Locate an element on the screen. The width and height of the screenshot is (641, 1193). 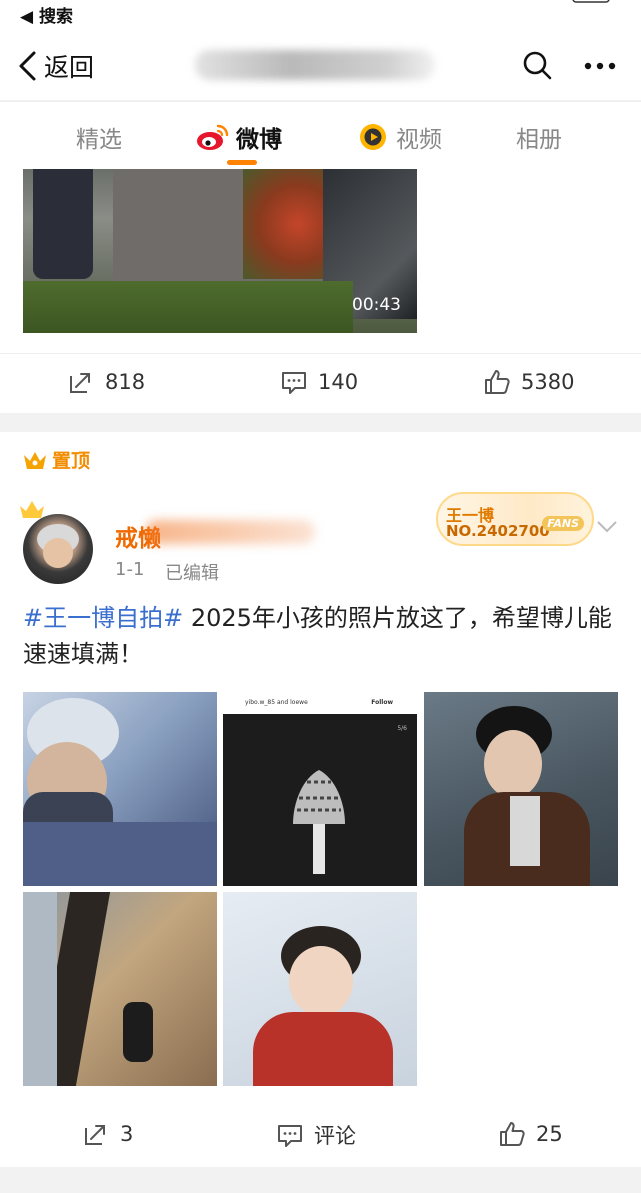
back-label: 返回 is located at coordinates (69, 67).